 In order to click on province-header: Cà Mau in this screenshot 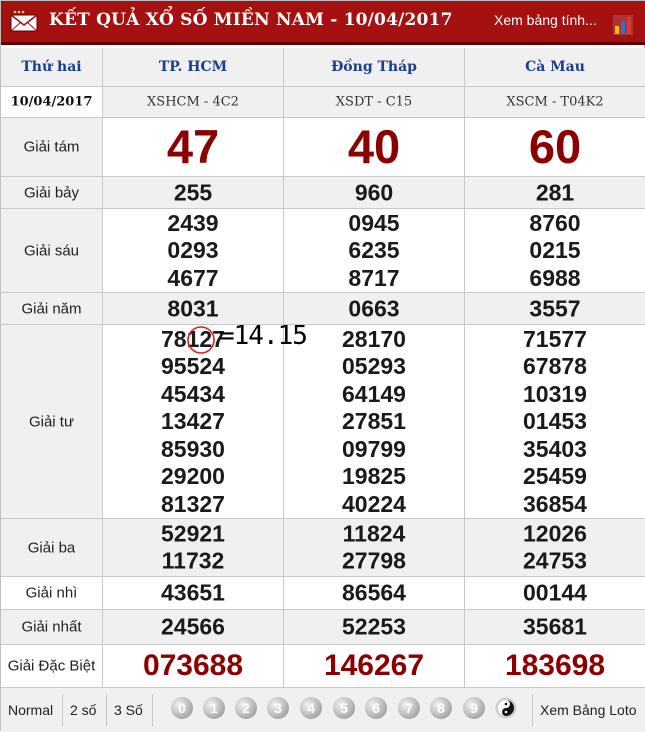, I will do `click(554, 67)`.